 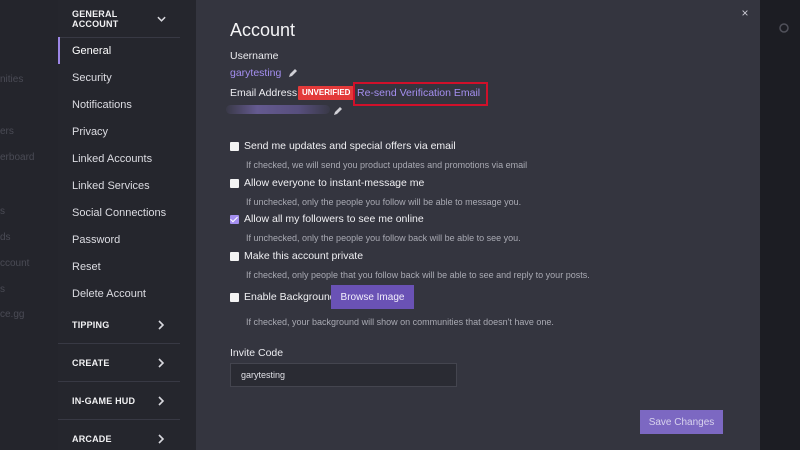 What do you see at coordinates (234, 146) in the screenshot?
I see `email-updates-checkbox` at bounding box center [234, 146].